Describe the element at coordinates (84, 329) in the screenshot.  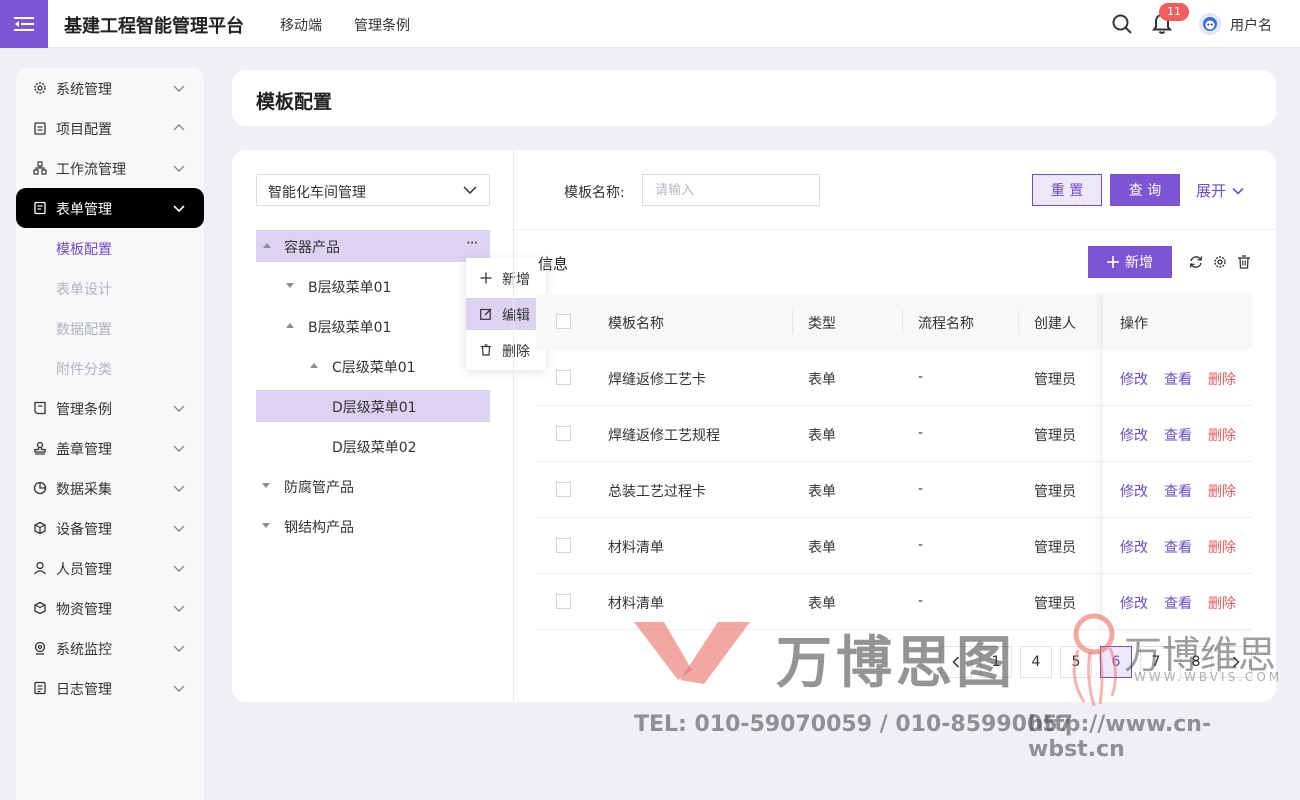
I see `sidebar-subitem-data-config: 数据配置` at that location.